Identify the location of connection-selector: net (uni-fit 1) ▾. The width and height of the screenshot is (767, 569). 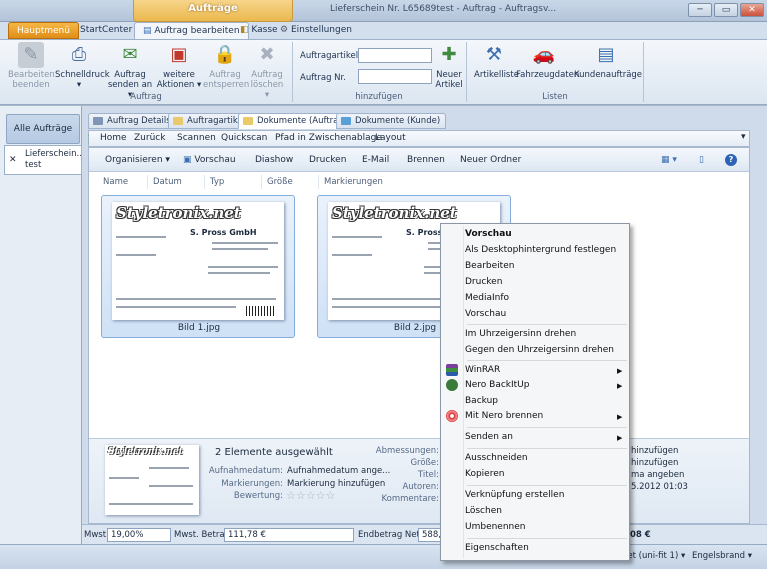
(653, 556).